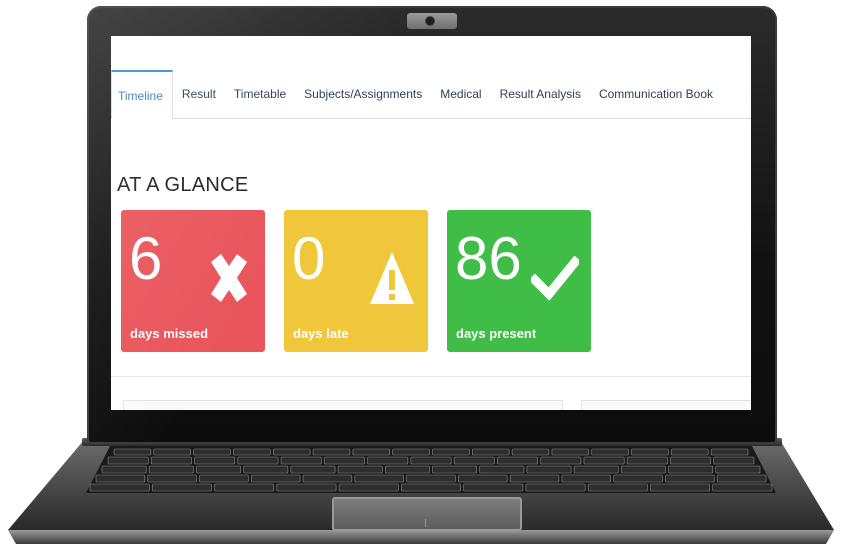 The image size is (841, 548). I want to click on tab-communication-book: Communication Book, so click(656, 94).